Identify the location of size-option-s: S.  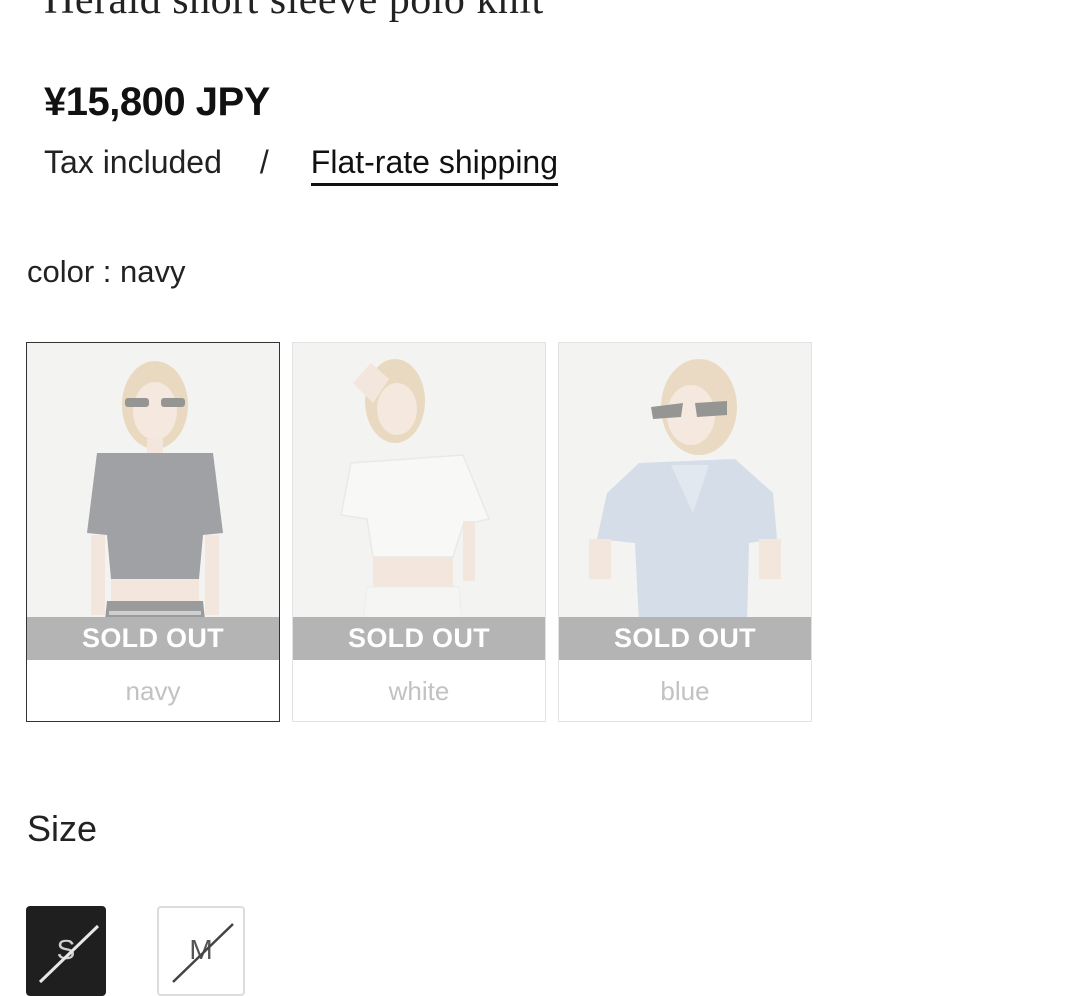
(66, 951).